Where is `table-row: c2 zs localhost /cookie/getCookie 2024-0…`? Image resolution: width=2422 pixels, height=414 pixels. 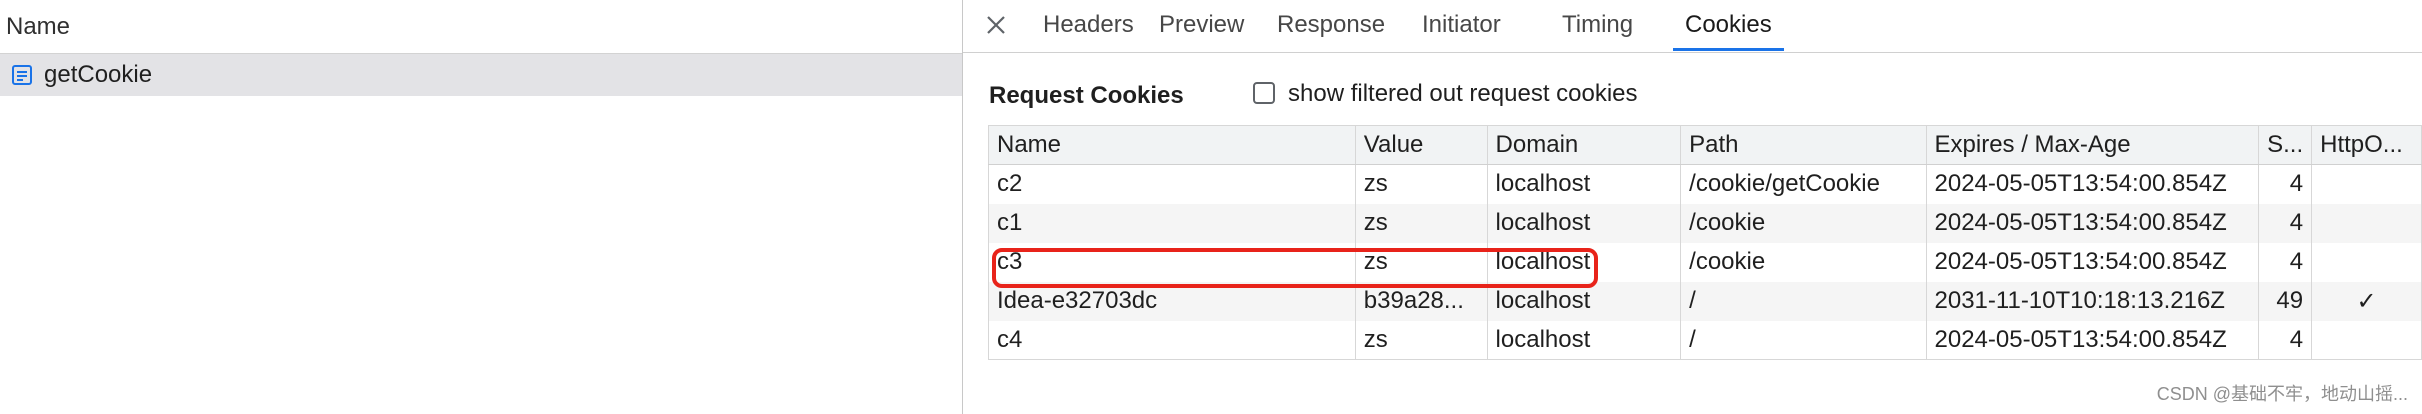
table-row: c2 zs localhost /cookie/getCookie 2024-0… is located at coordinates (1705, 184).